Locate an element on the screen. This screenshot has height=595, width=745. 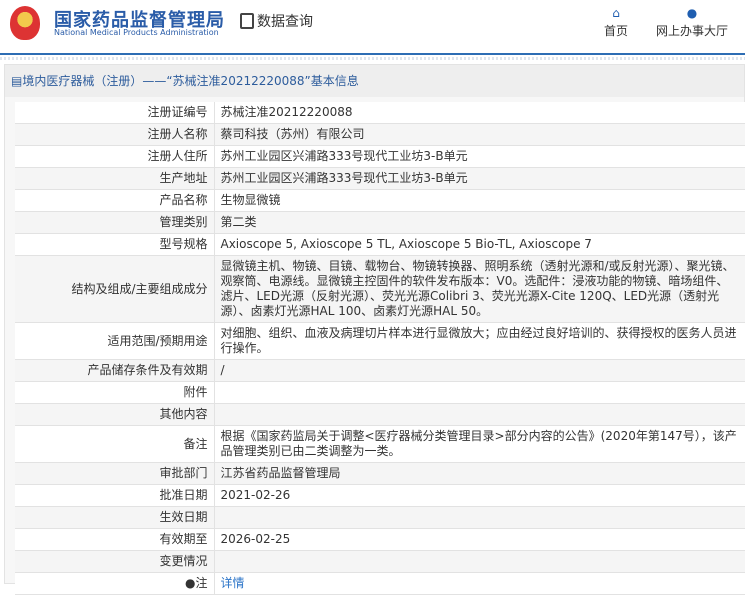
nav-home: ⌂ 首页 is located at coordinates (616, 22).